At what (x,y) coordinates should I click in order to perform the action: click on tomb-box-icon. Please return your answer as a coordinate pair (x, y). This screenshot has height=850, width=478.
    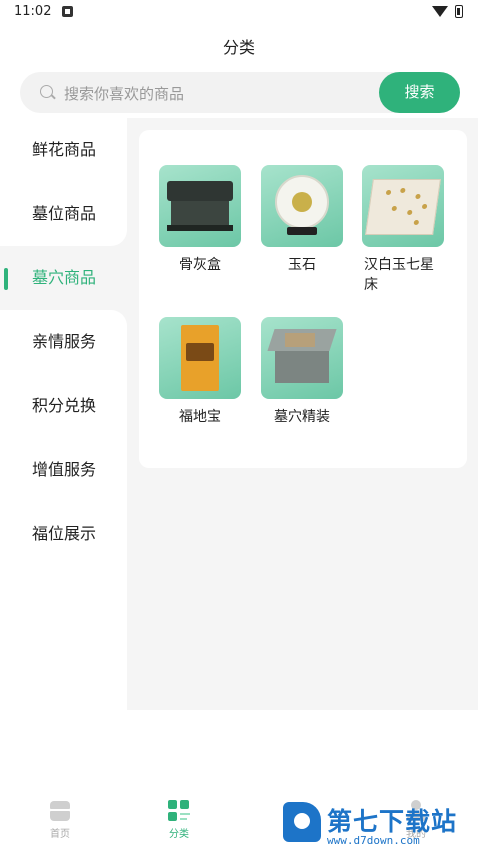
    Looking at the image, I should click on (302, 357).